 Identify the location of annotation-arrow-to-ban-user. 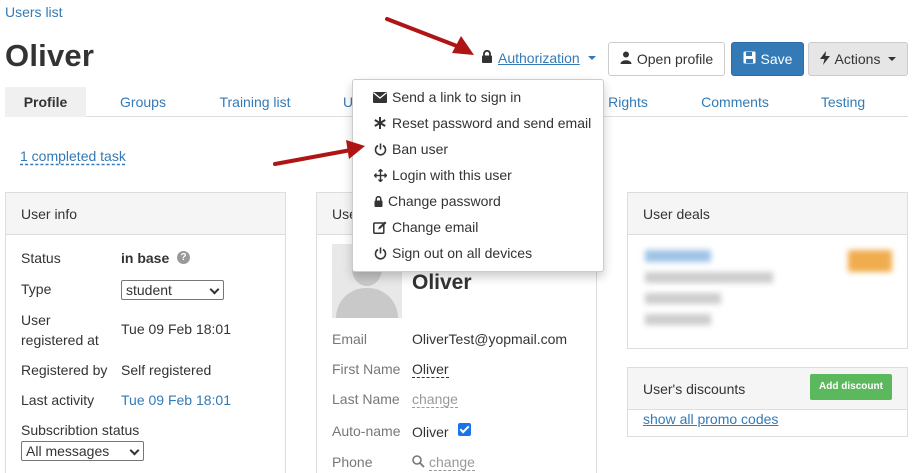
(319, 153).